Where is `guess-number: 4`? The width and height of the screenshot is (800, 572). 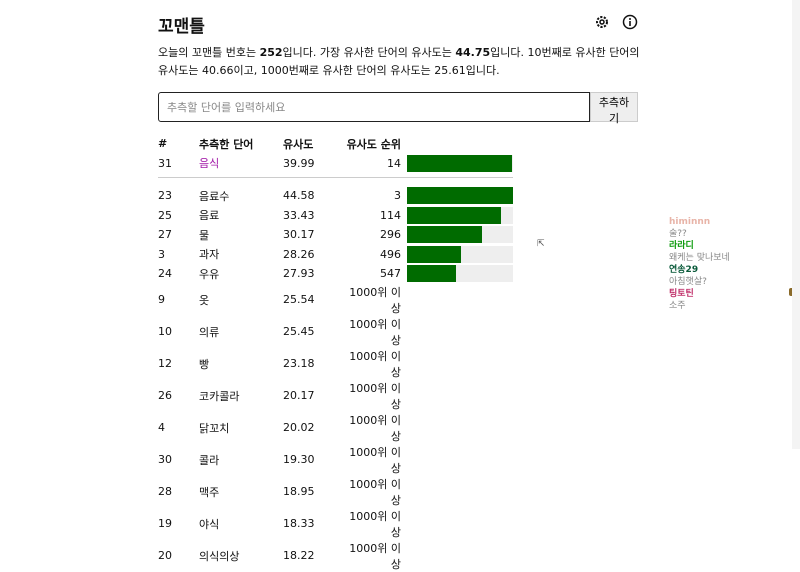 guess-number: 4 is located at coordinates (161, 427).